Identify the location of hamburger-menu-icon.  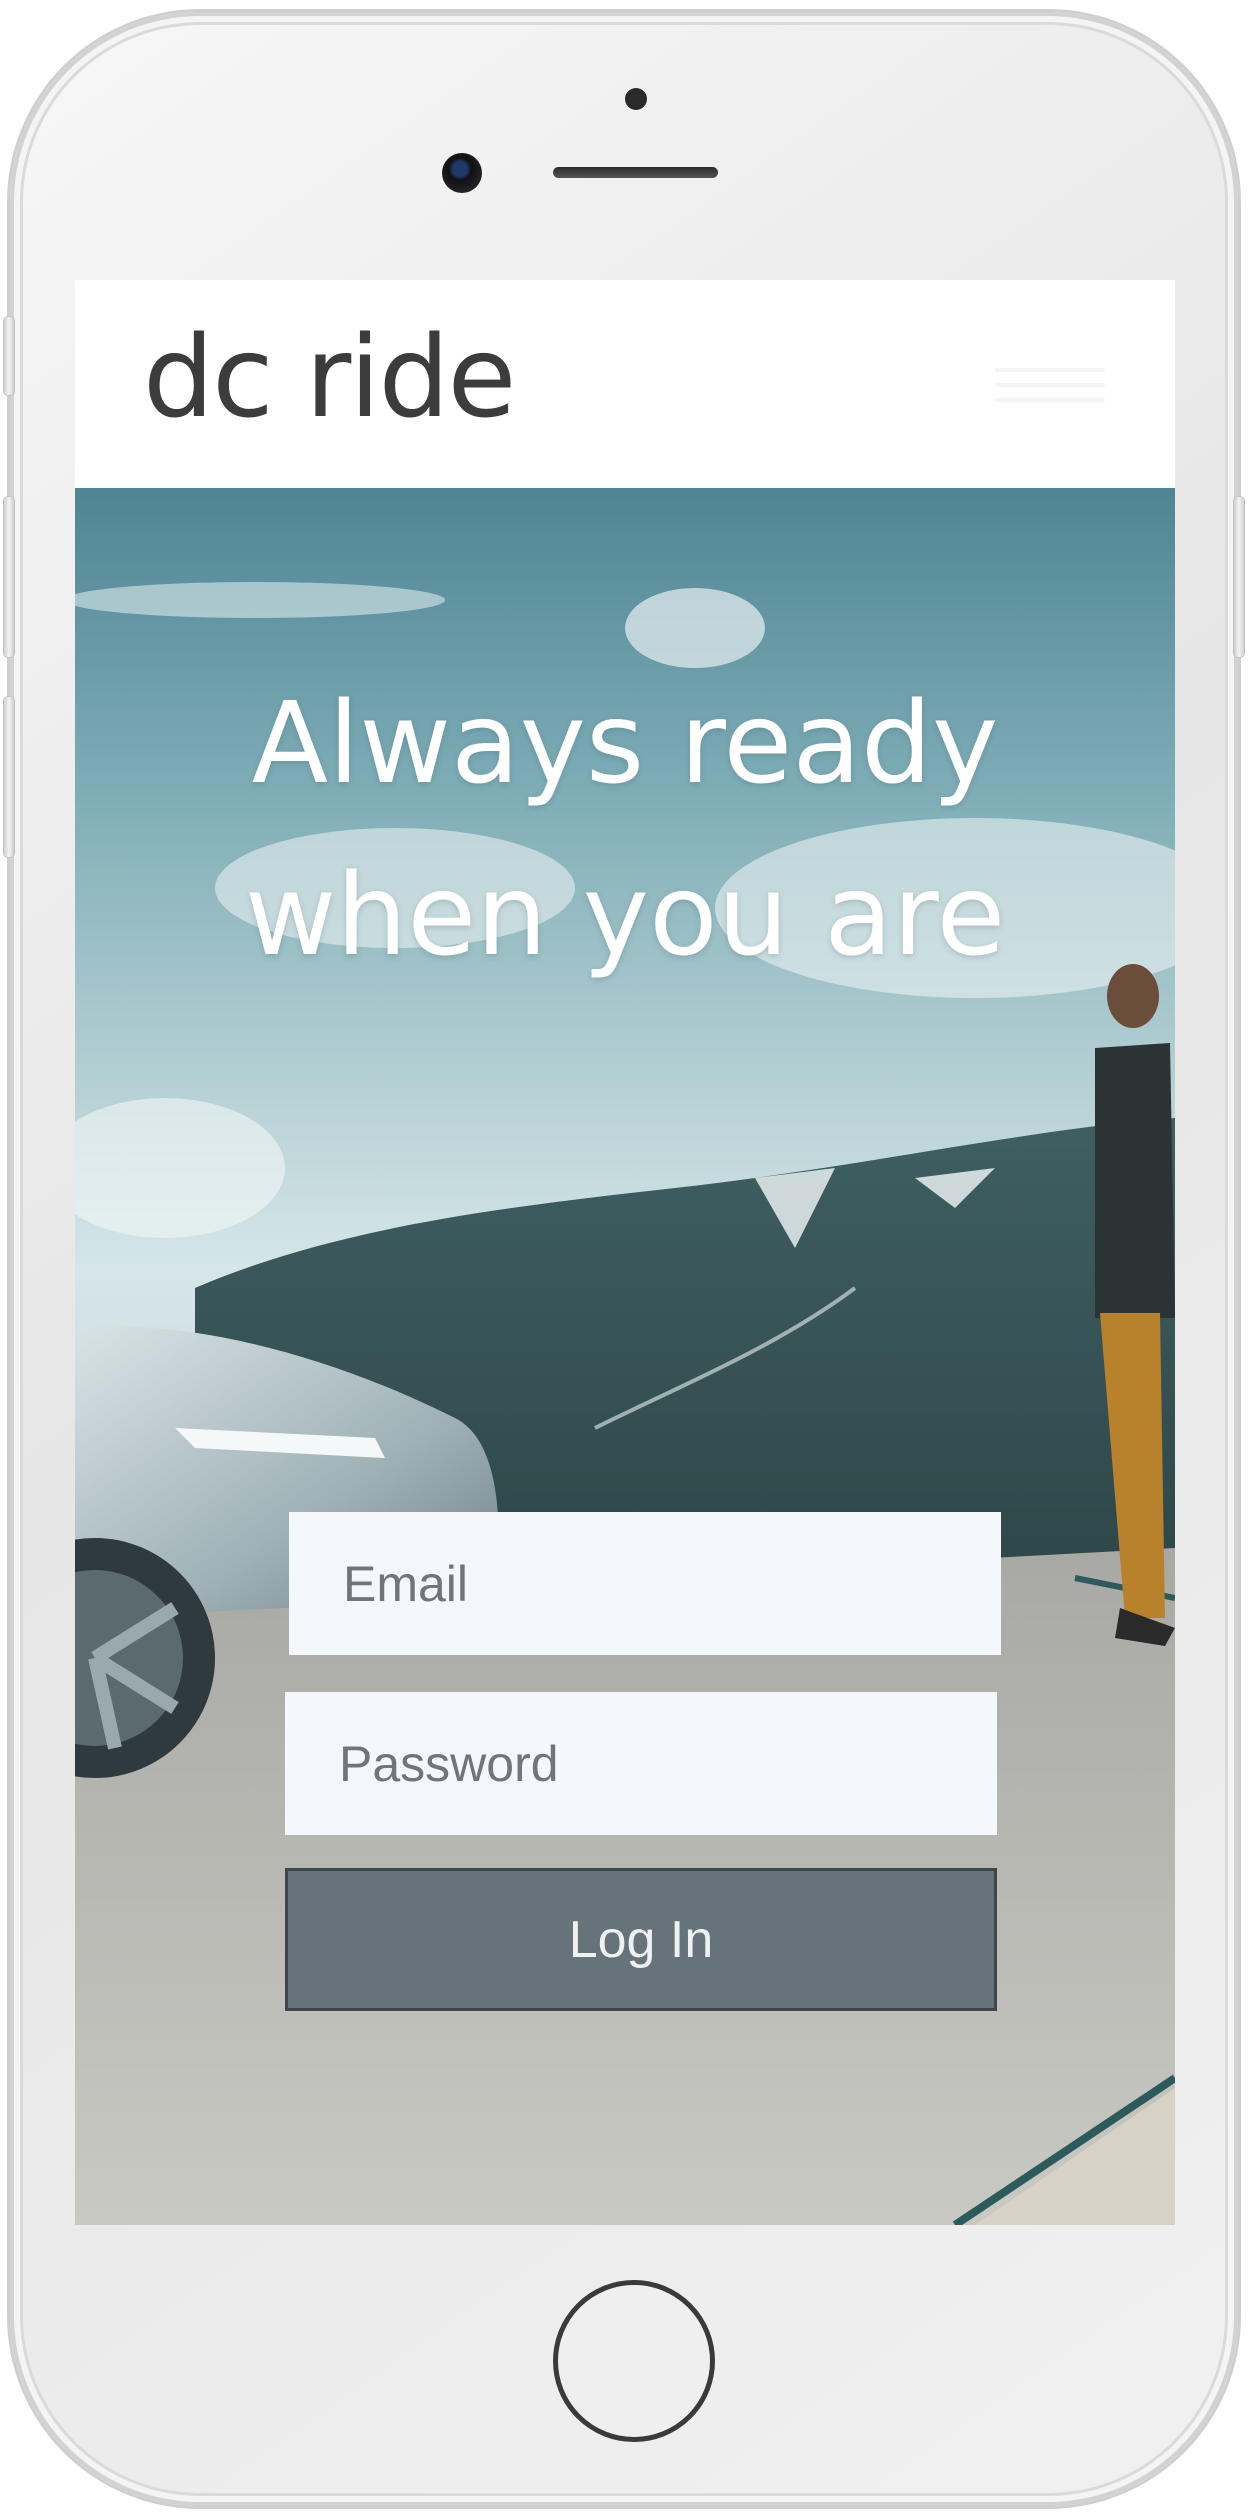
(1050, 385).